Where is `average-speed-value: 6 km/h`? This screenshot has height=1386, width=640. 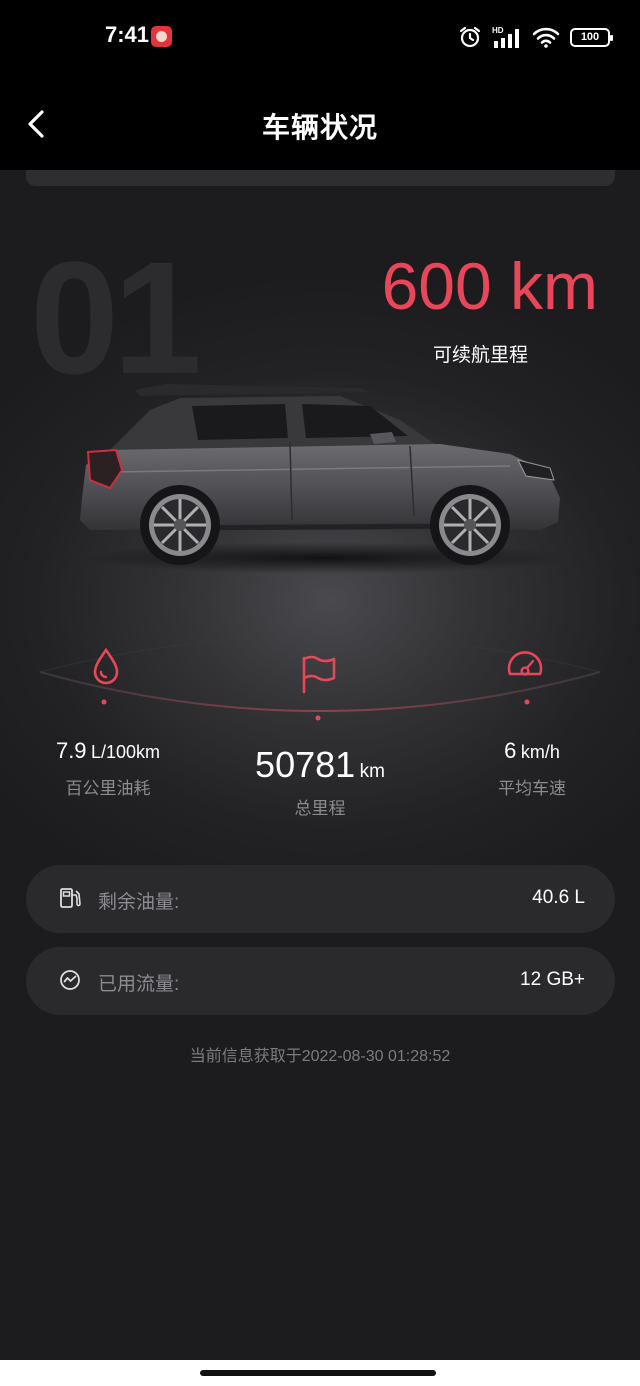
average-speed-value: 6 km/h is located at coordinates (532, 751).